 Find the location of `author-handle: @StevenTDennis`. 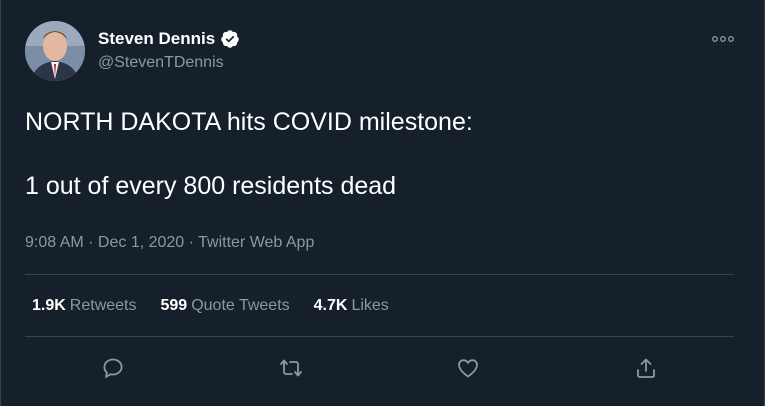

author-handle: @StevenTDennis is located at coordinates (161, 63).